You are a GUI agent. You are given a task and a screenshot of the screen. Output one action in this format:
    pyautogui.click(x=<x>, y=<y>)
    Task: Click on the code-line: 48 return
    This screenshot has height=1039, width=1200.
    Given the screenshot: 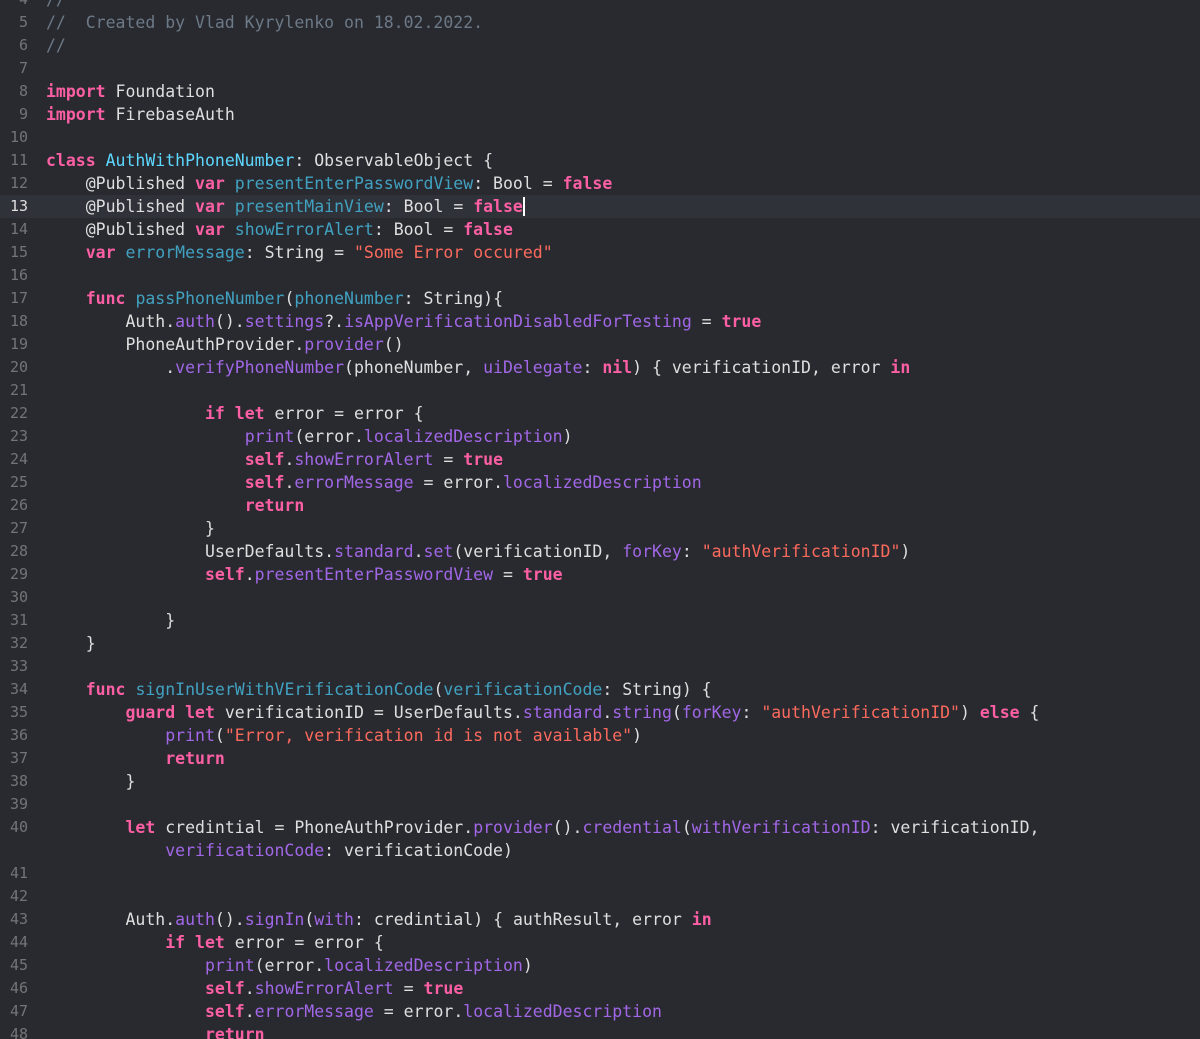 What is the action you would take?
    pyautogui.click(x=600, y=1031)
    